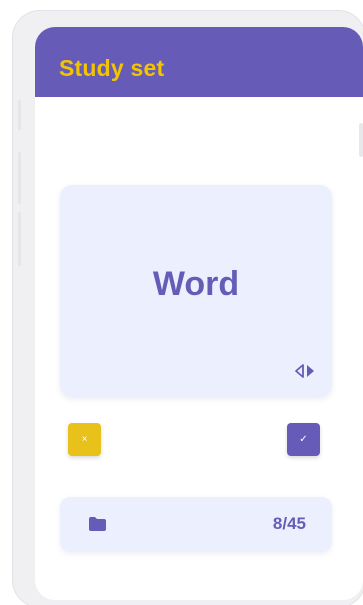  Describe the element at coordinates (199, 62) in the screenshot. I see `app-bar: Study set` at that location.